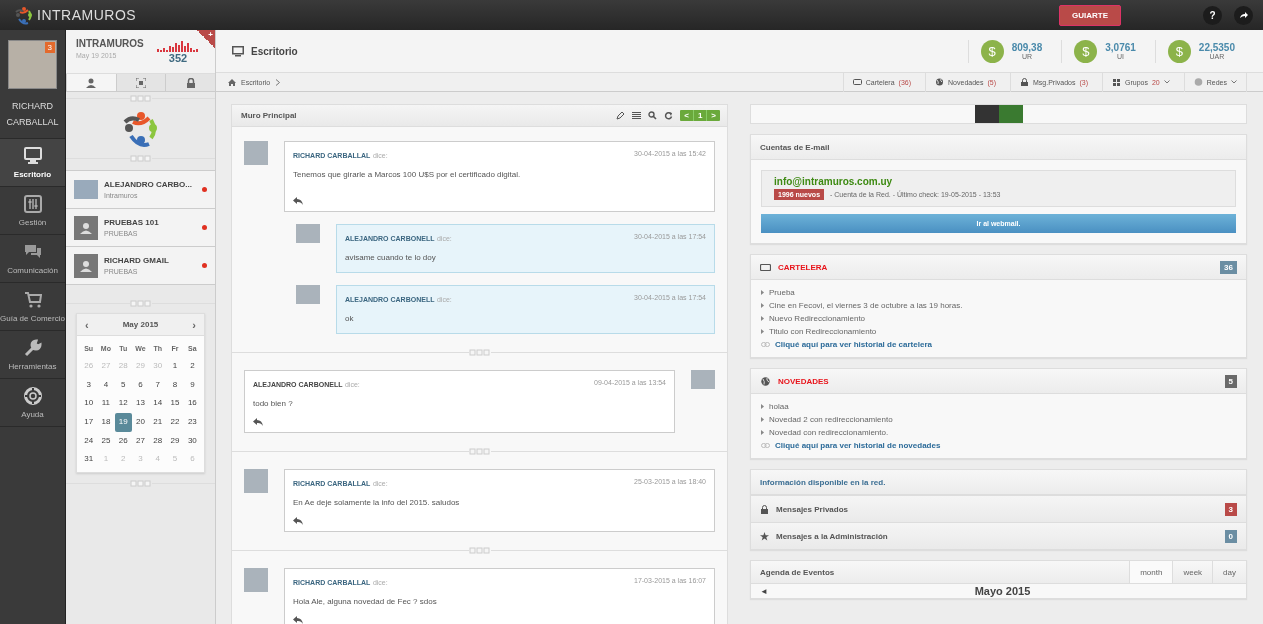 The image size is (1263, 624). Describe the element at coordinates (278, 82) in the screenshot. I see `chevron-icon` at that location.